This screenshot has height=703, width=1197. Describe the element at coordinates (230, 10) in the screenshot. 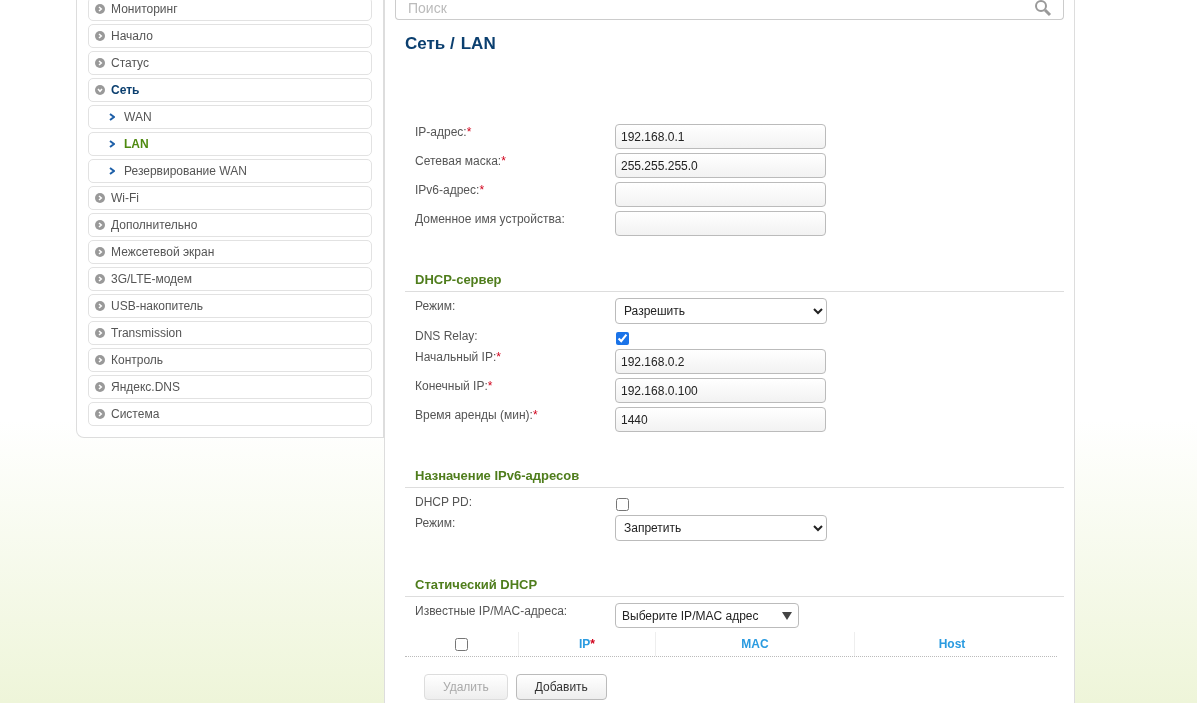

I see `sidebar-item: Мониторинг` at that location.